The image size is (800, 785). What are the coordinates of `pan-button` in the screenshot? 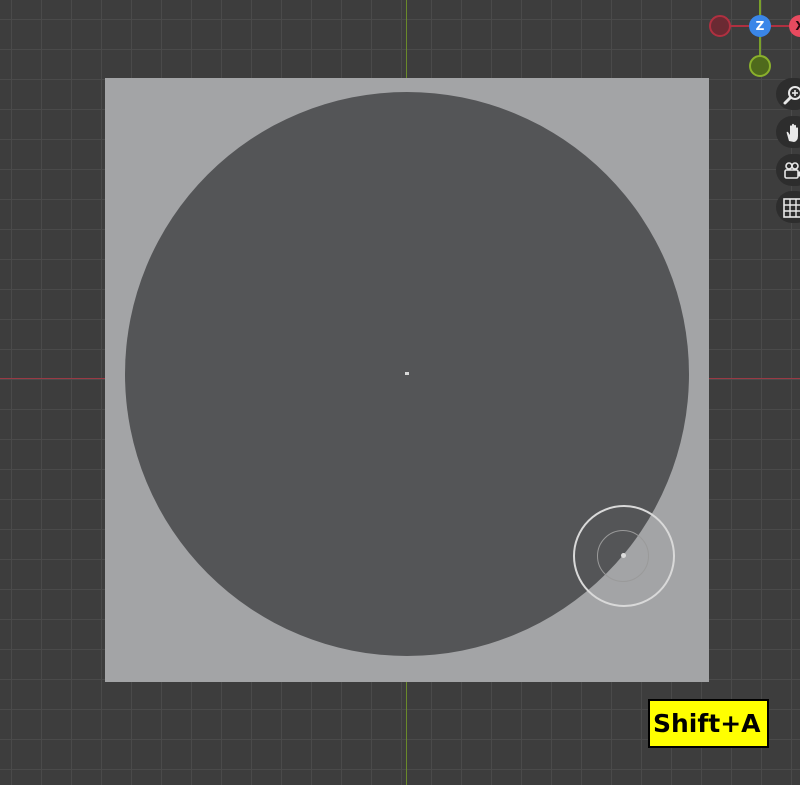 It's located at (788, 132).